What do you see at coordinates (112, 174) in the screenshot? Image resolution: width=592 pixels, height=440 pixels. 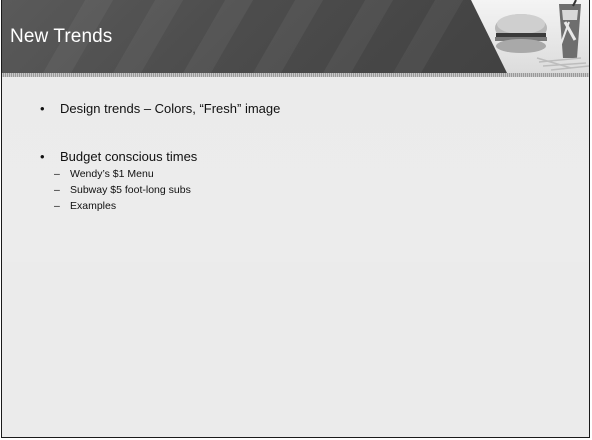 I see `sub-text: Wendy’s $1 Menu` at bounding box center [112, 174].